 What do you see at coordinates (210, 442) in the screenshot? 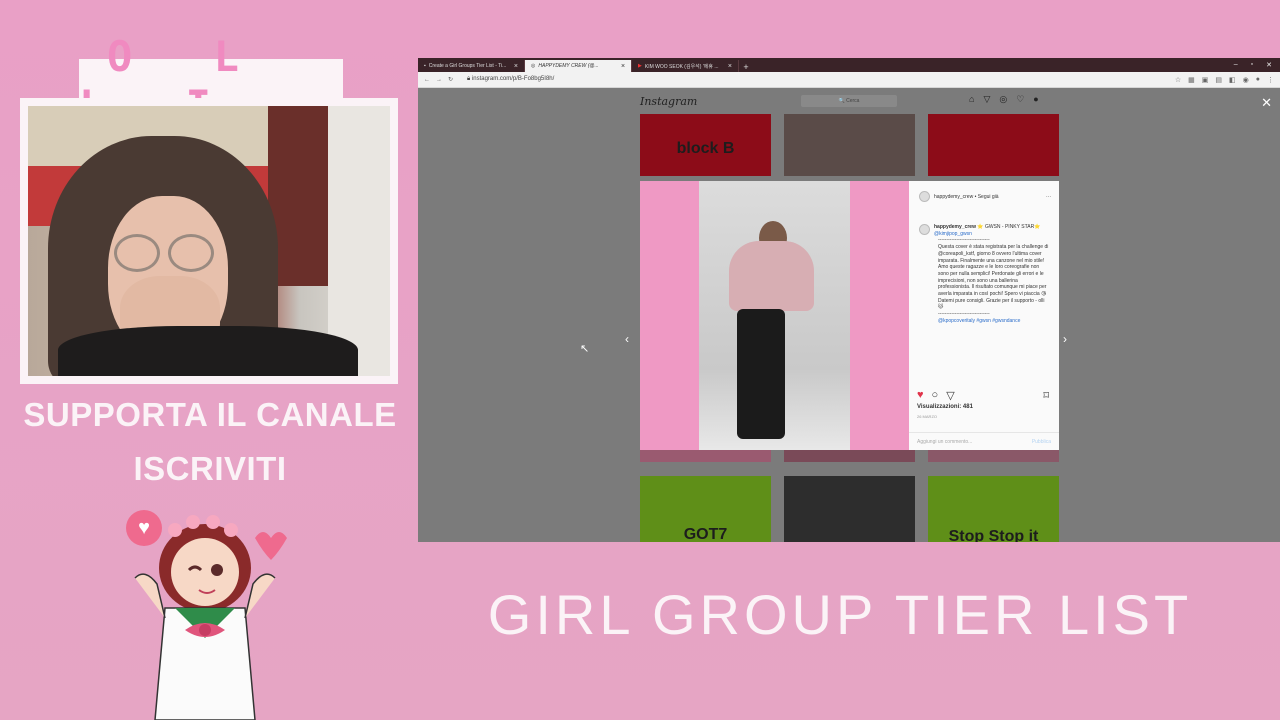
I see `support-text: SUPPORTA IL CANALE ISCRIVITI` at bounding box center [210, 442].